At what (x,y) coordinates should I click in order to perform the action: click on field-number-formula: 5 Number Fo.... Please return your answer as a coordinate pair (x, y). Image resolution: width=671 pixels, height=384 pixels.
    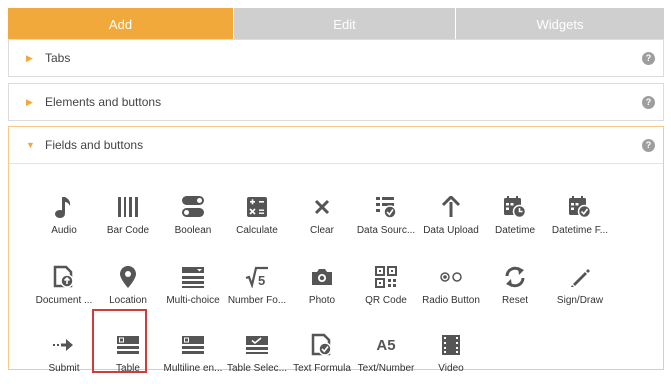
    Looking at the image, I should click on (257, 287).